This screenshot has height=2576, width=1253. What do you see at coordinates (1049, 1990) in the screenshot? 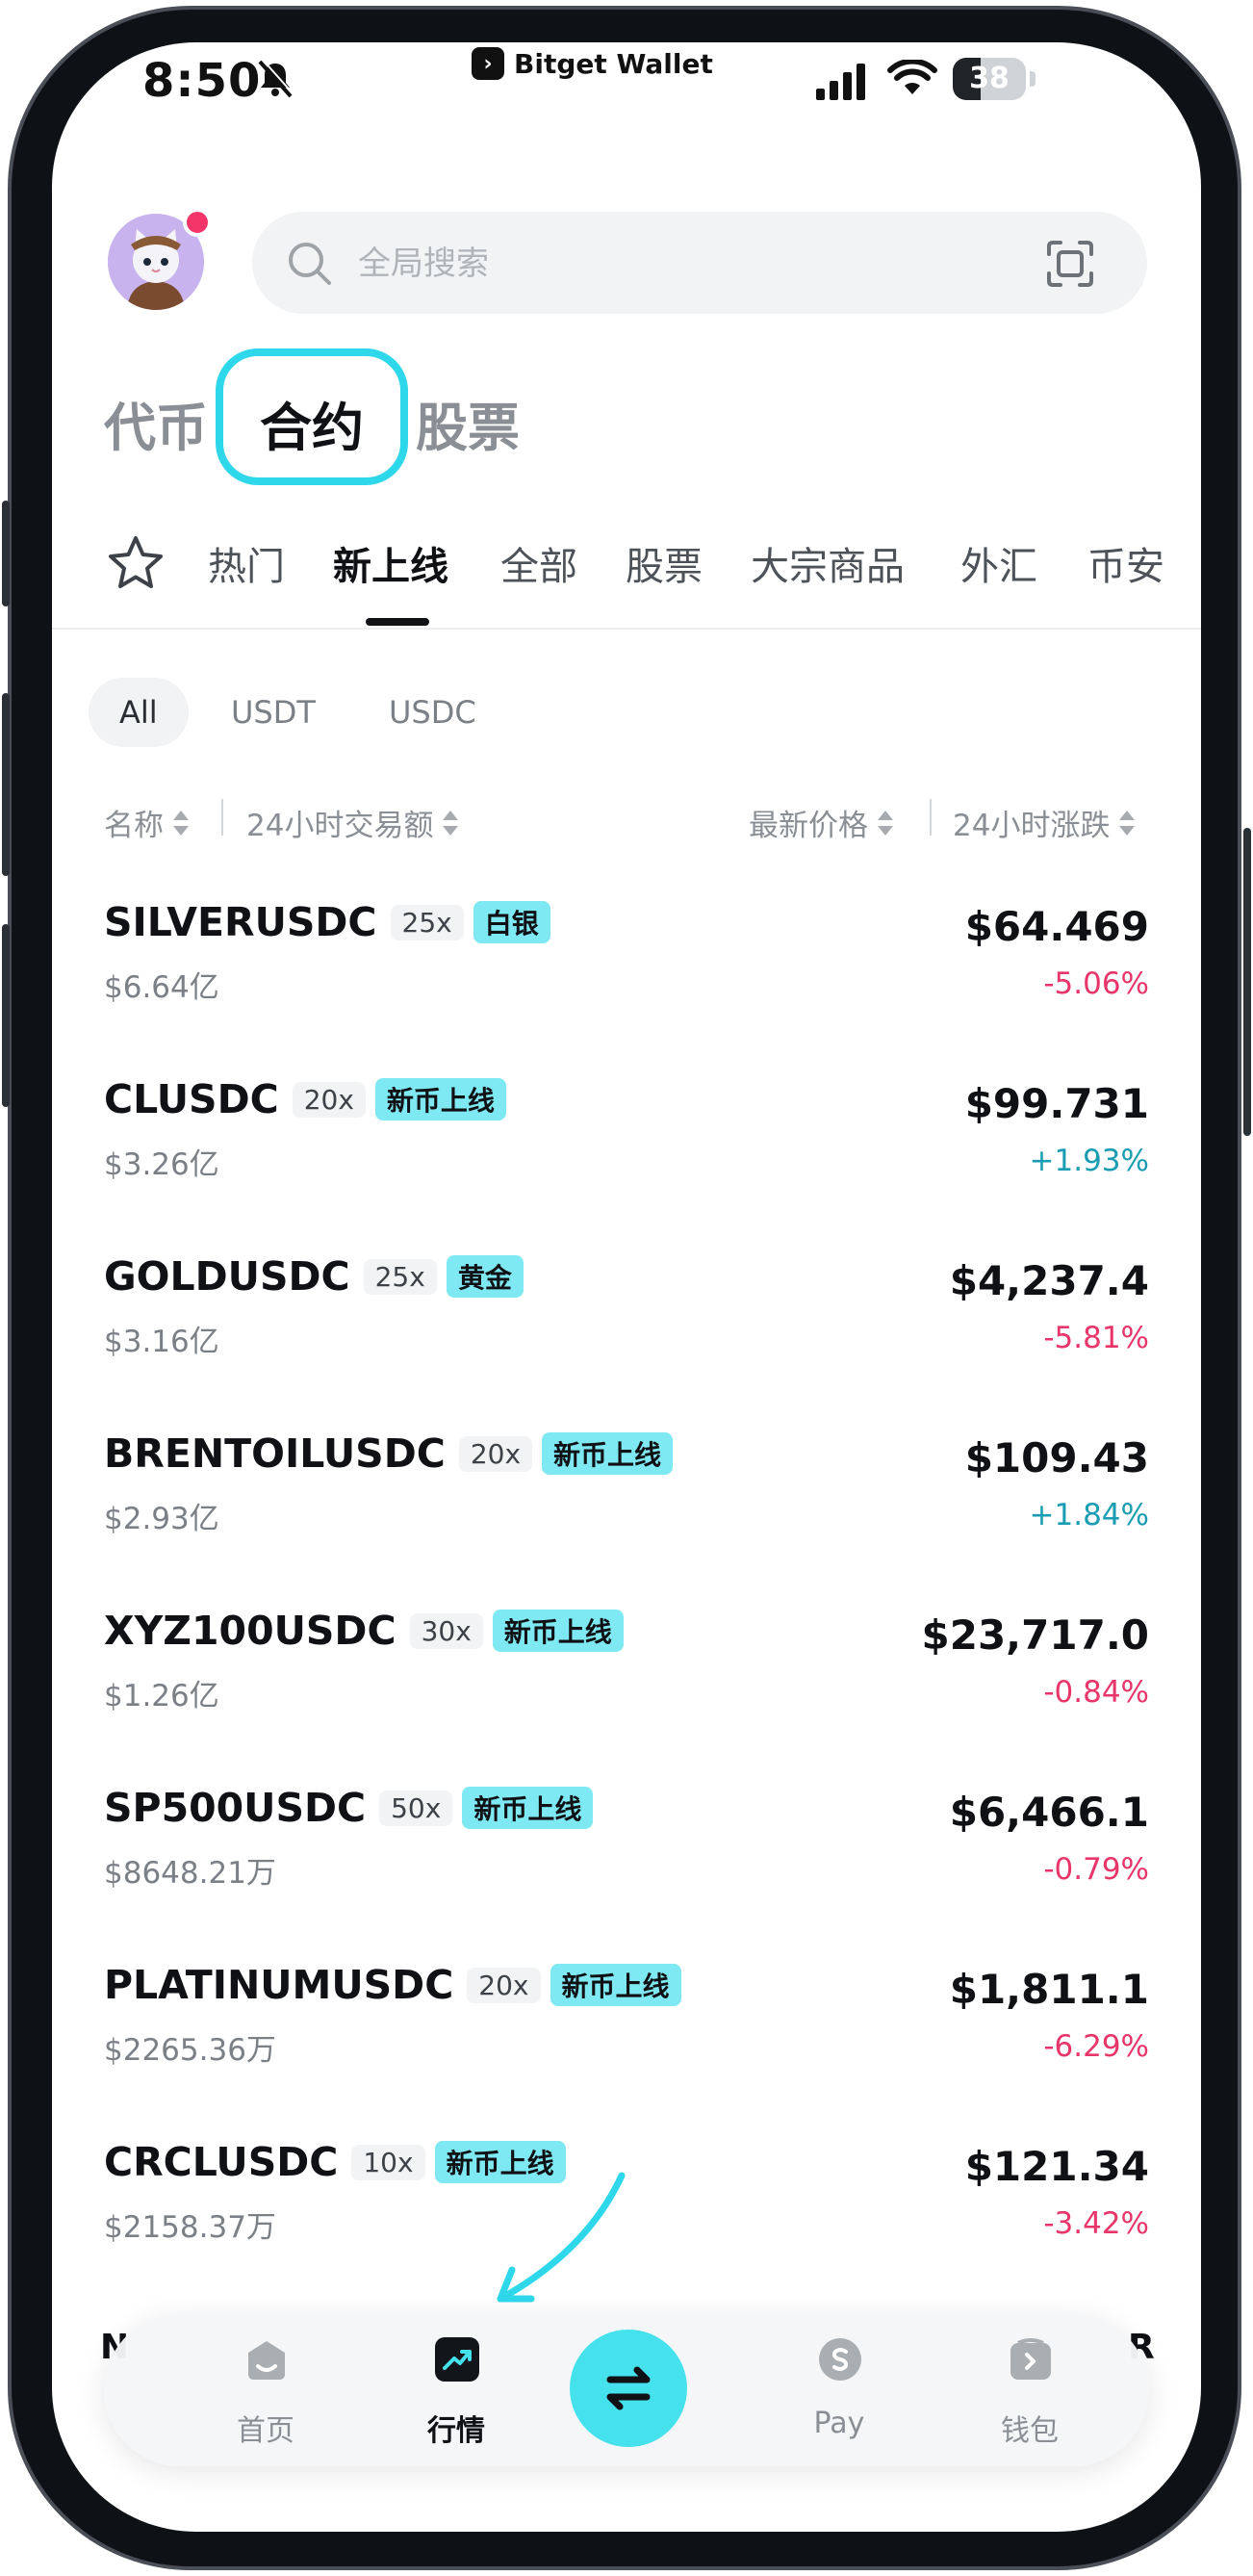
I see `row-price: $1,811.1` at bounding box center [1049, 1990].